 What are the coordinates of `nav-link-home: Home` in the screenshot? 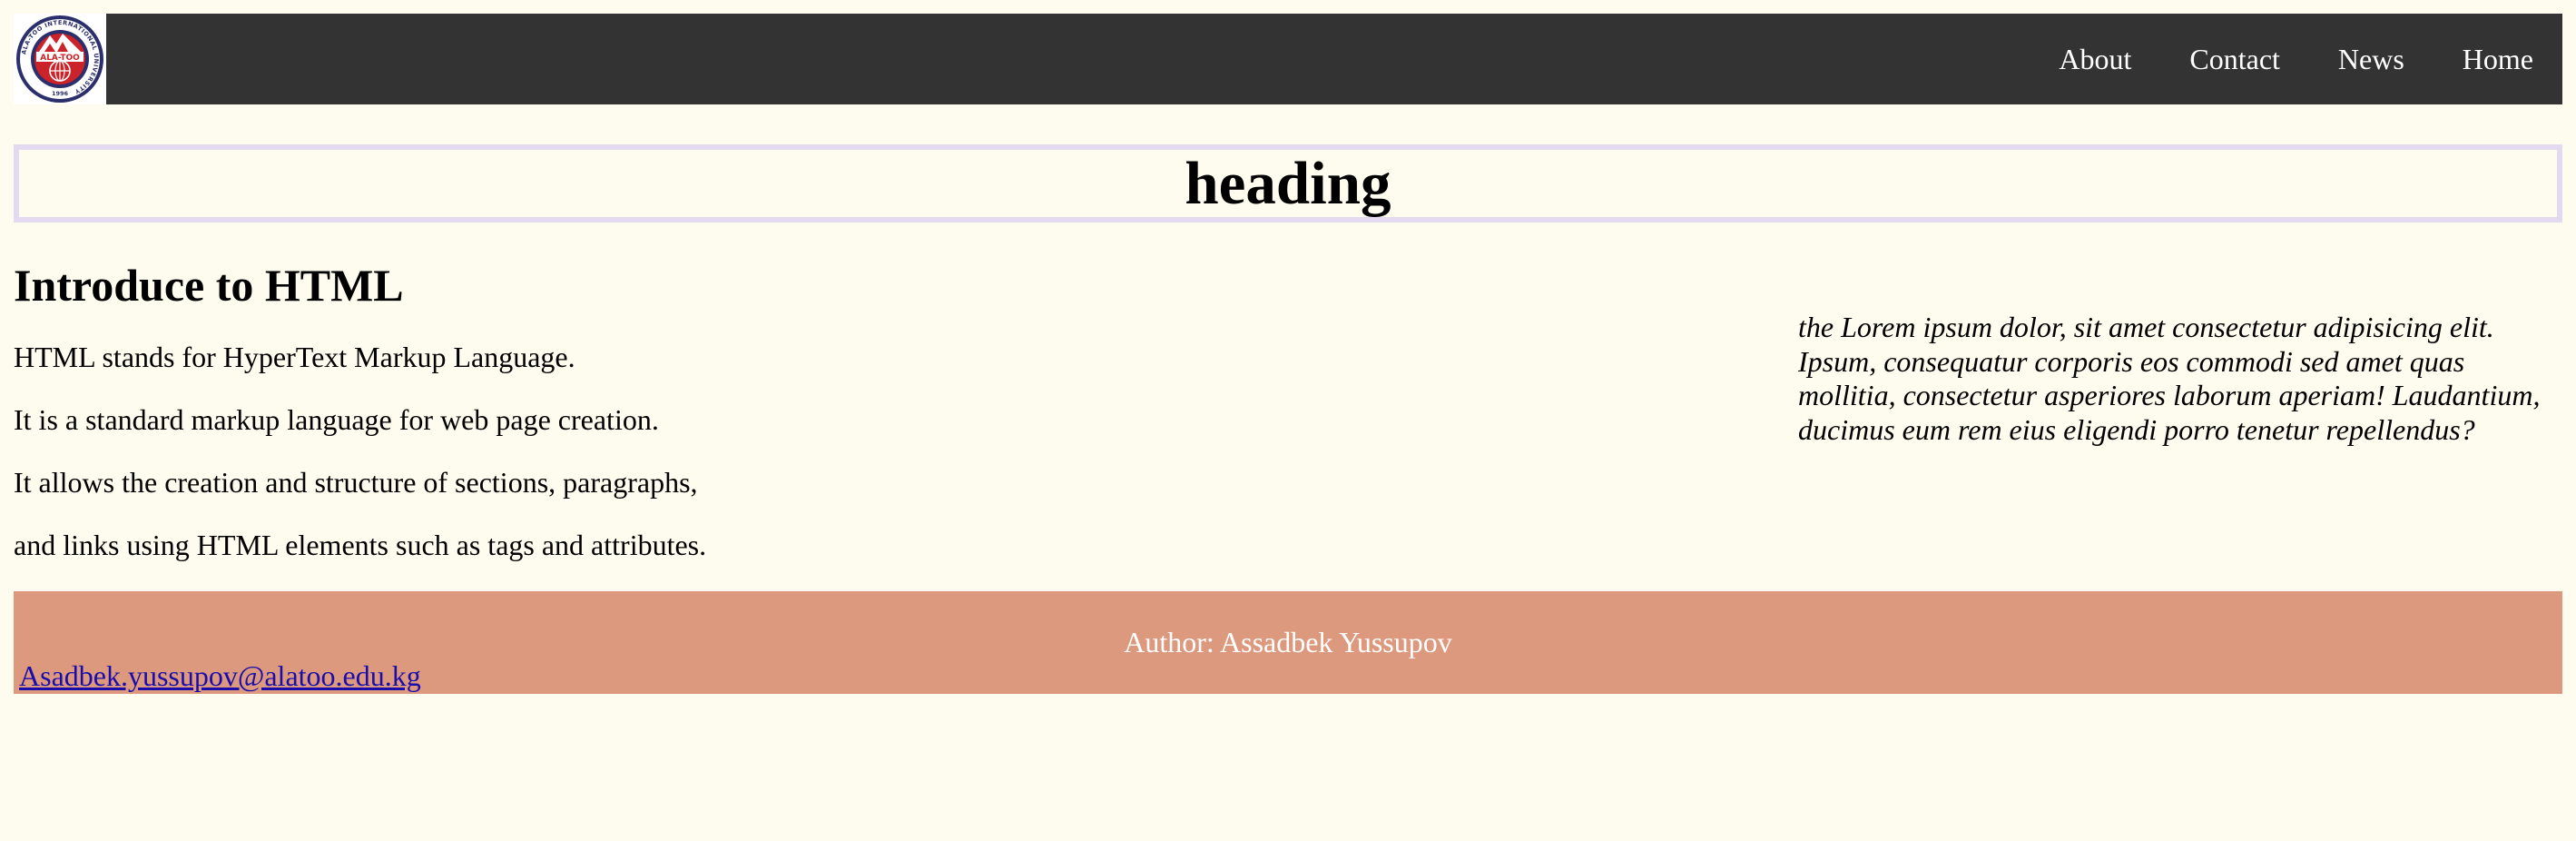 It's located at (2497, 59).